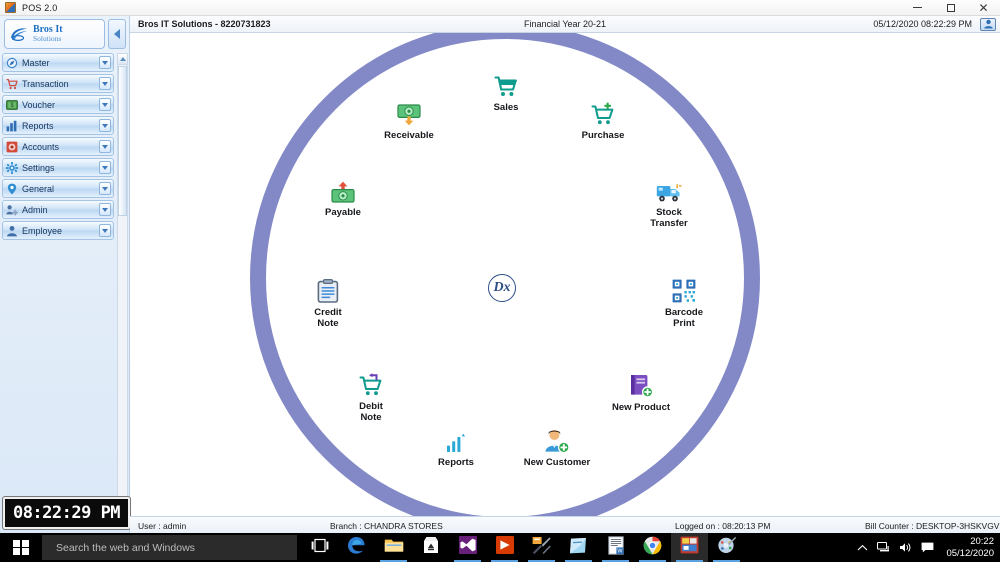 Image resolution: width=1000 pixels, height=562 pixels. I want to click on dashboard-node-new-product: New Product, so click(641, 392).